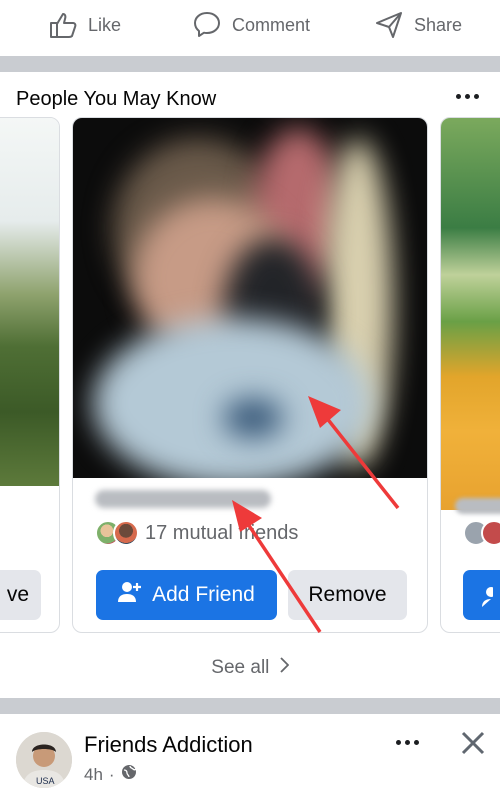  What do you see at coordinates (473, 746) in the screenshot?
I see `close-icon` at bounding box center [473, 746].